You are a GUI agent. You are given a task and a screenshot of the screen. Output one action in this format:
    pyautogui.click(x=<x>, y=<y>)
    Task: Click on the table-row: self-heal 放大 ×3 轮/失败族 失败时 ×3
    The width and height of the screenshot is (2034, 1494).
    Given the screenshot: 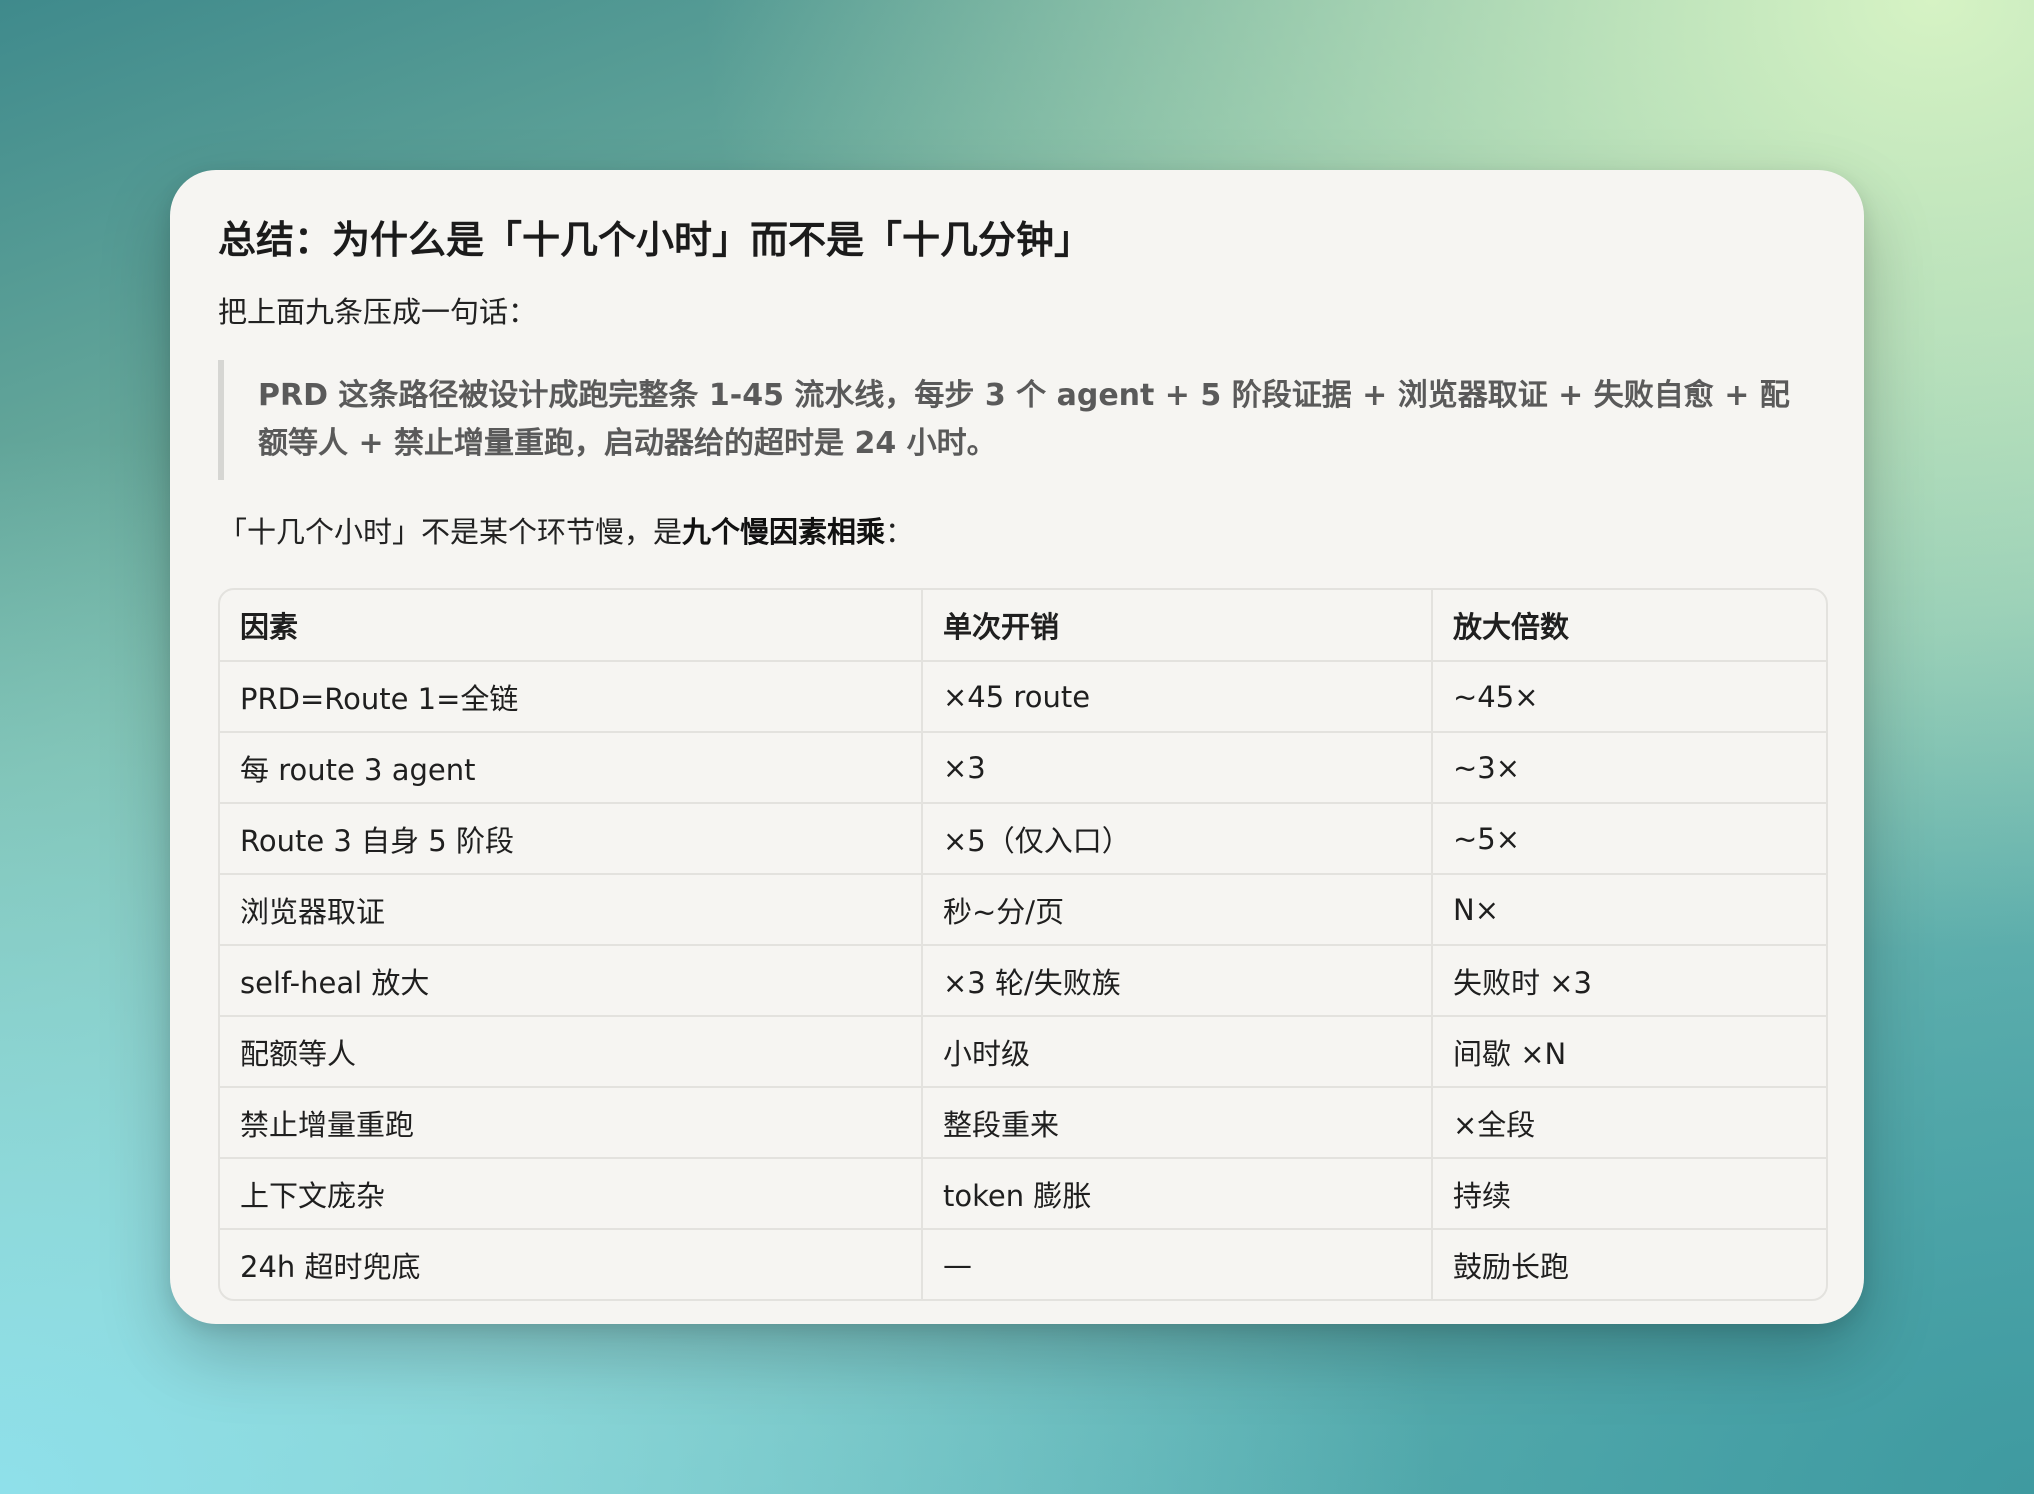 What is the action you would take?
    pyautogui.click(x=1023, y=981)
    